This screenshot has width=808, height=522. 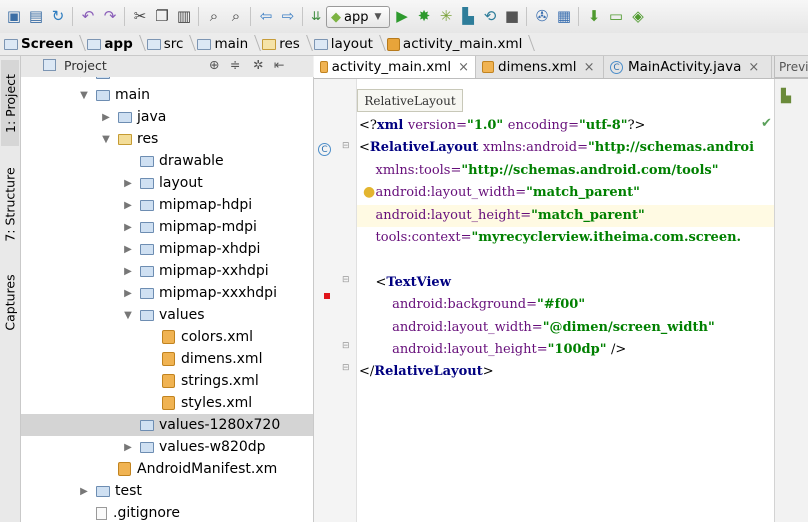 What do you see at coordinates (487, 125) in the screenshot?
I see `code-token: "1.0"` at bounding box center [487, 125].